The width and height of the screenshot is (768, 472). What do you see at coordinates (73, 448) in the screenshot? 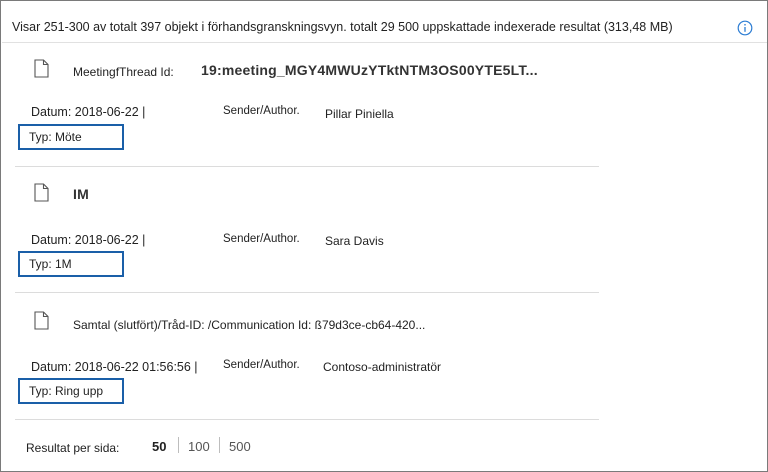
I see `results-per-page-label: Resultat per sida:` at bounding box center [73, 448].